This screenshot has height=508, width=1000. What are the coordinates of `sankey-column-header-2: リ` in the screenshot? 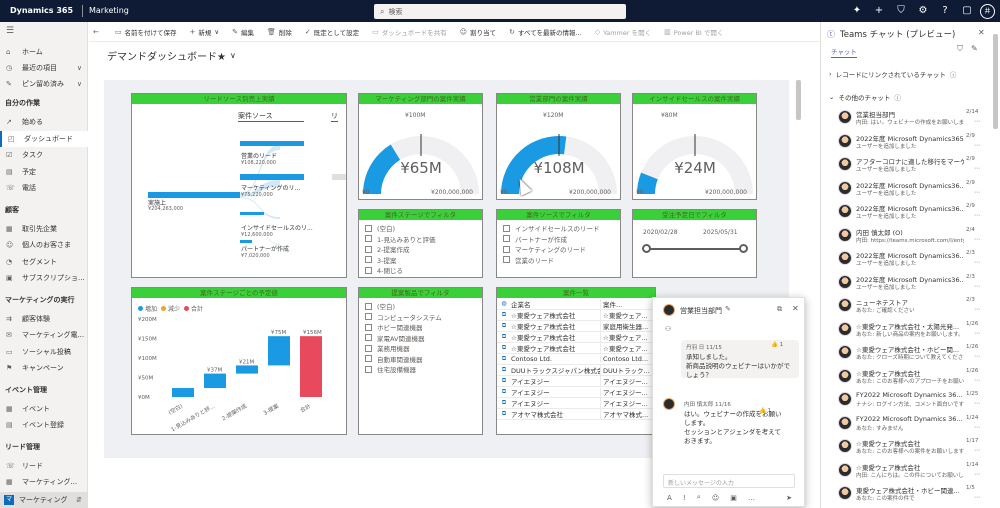 It's located at (334, 116).